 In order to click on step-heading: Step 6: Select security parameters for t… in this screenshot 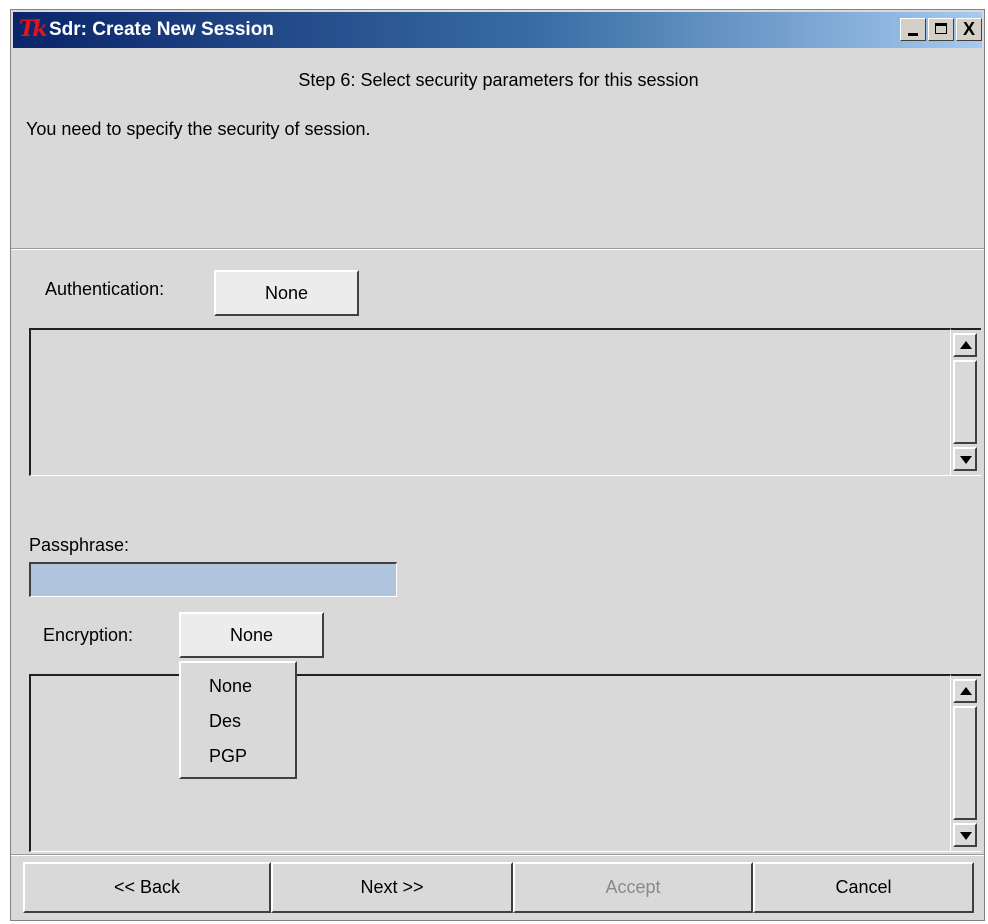, I will do `click(498, 80)`.